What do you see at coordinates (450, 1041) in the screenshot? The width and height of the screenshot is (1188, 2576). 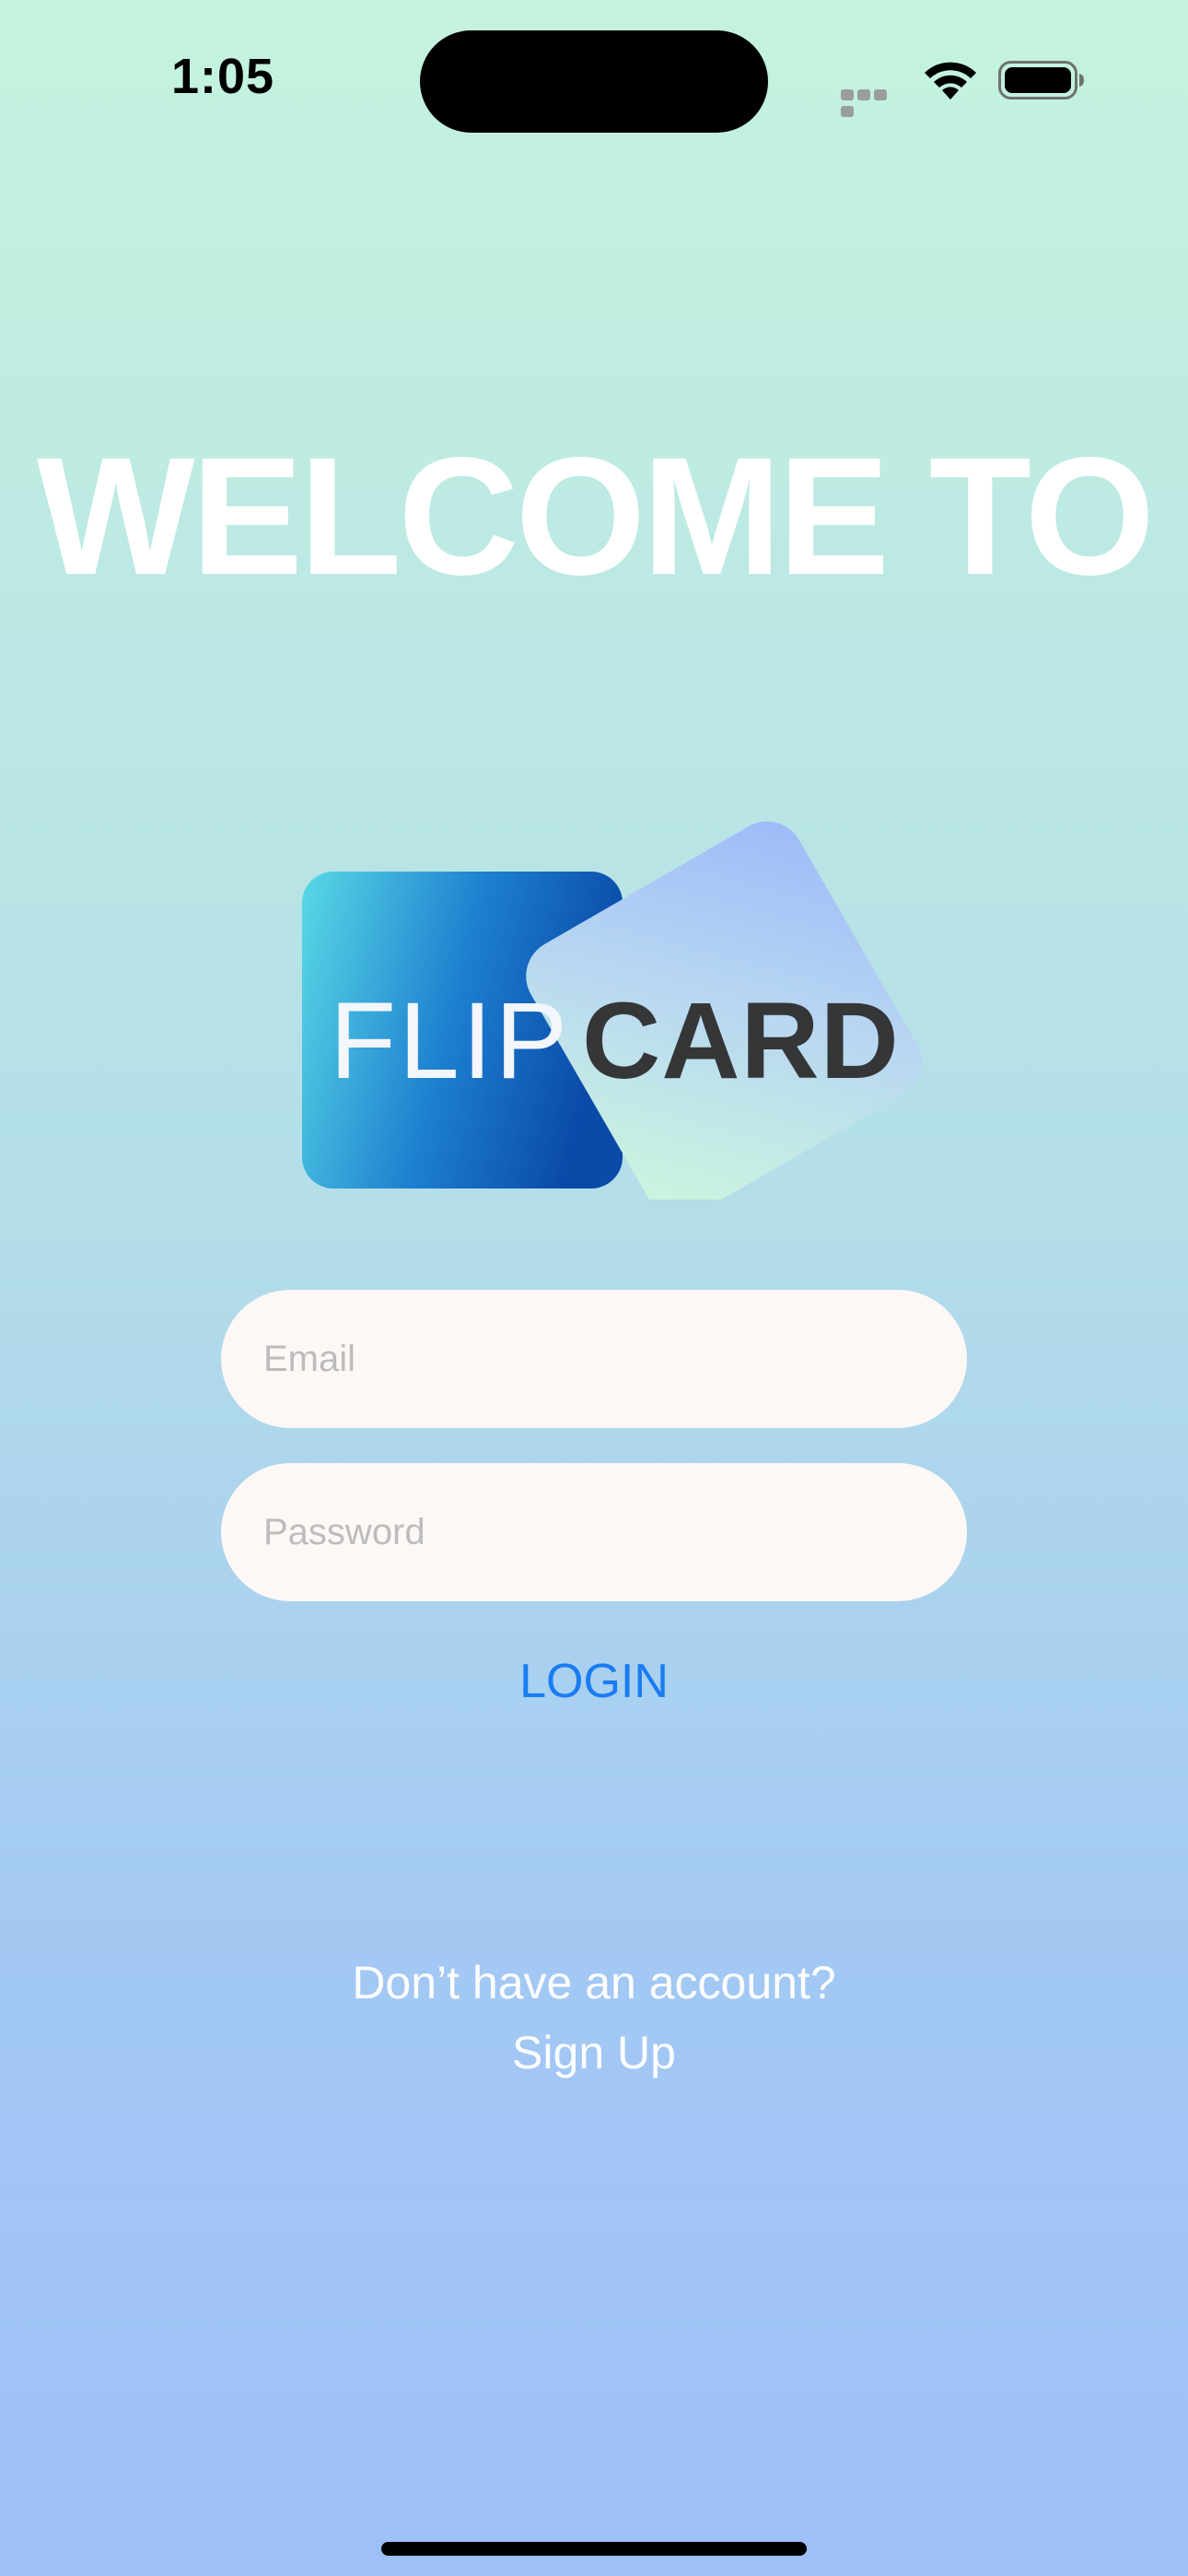 I see `logo-left-text: FLIP` at bounding box center [450, 1041].